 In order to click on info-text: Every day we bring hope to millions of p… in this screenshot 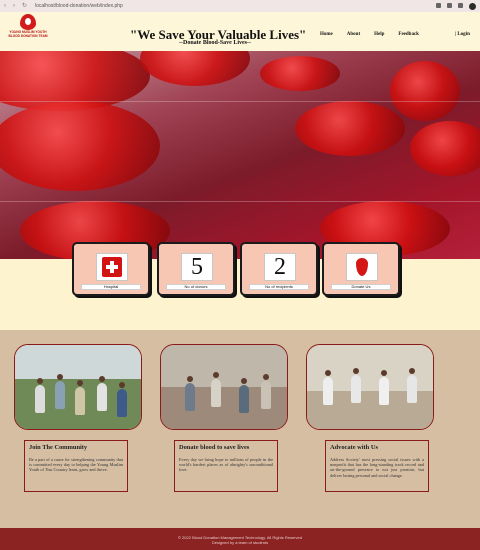, I will do `click(226, 465)`.